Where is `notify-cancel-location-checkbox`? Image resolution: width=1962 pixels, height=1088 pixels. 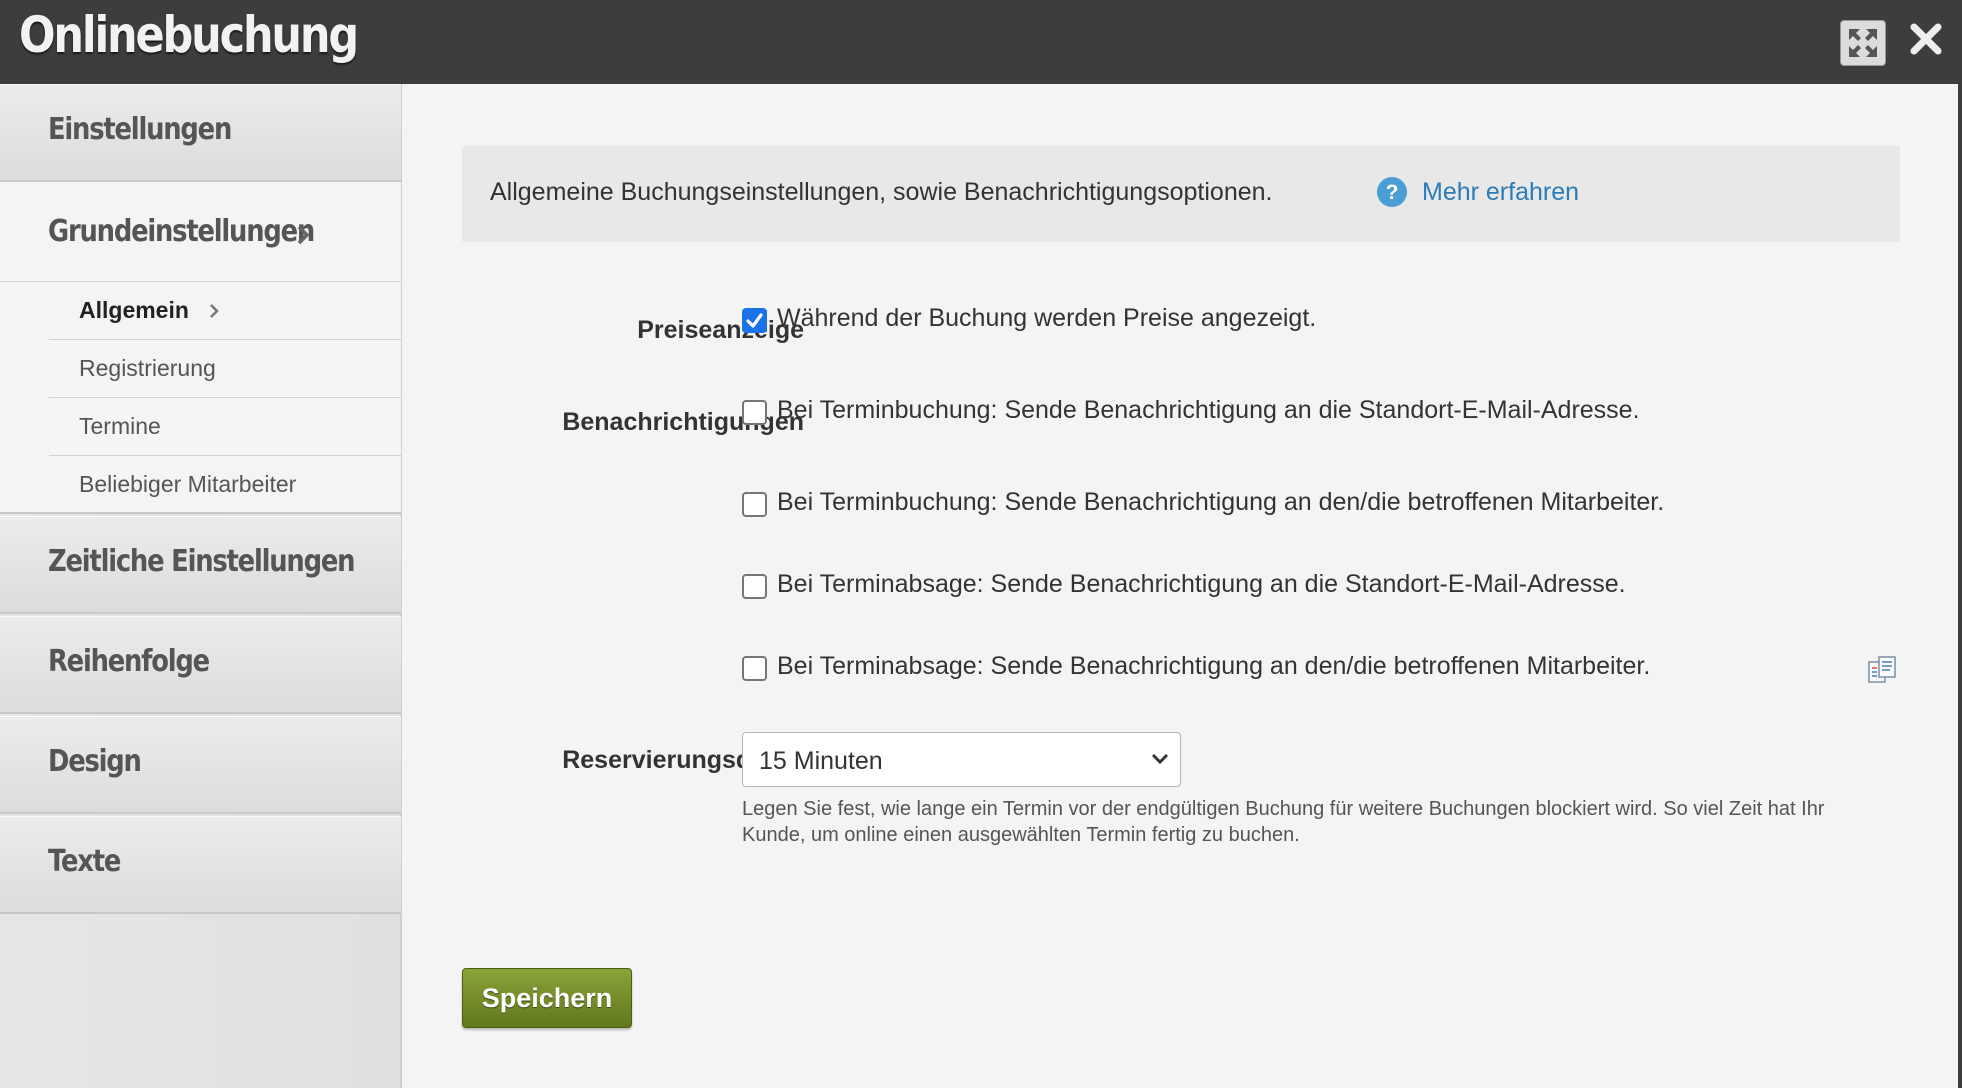 notify-cancel-location-checkbox is located at coordinates (754, 586).